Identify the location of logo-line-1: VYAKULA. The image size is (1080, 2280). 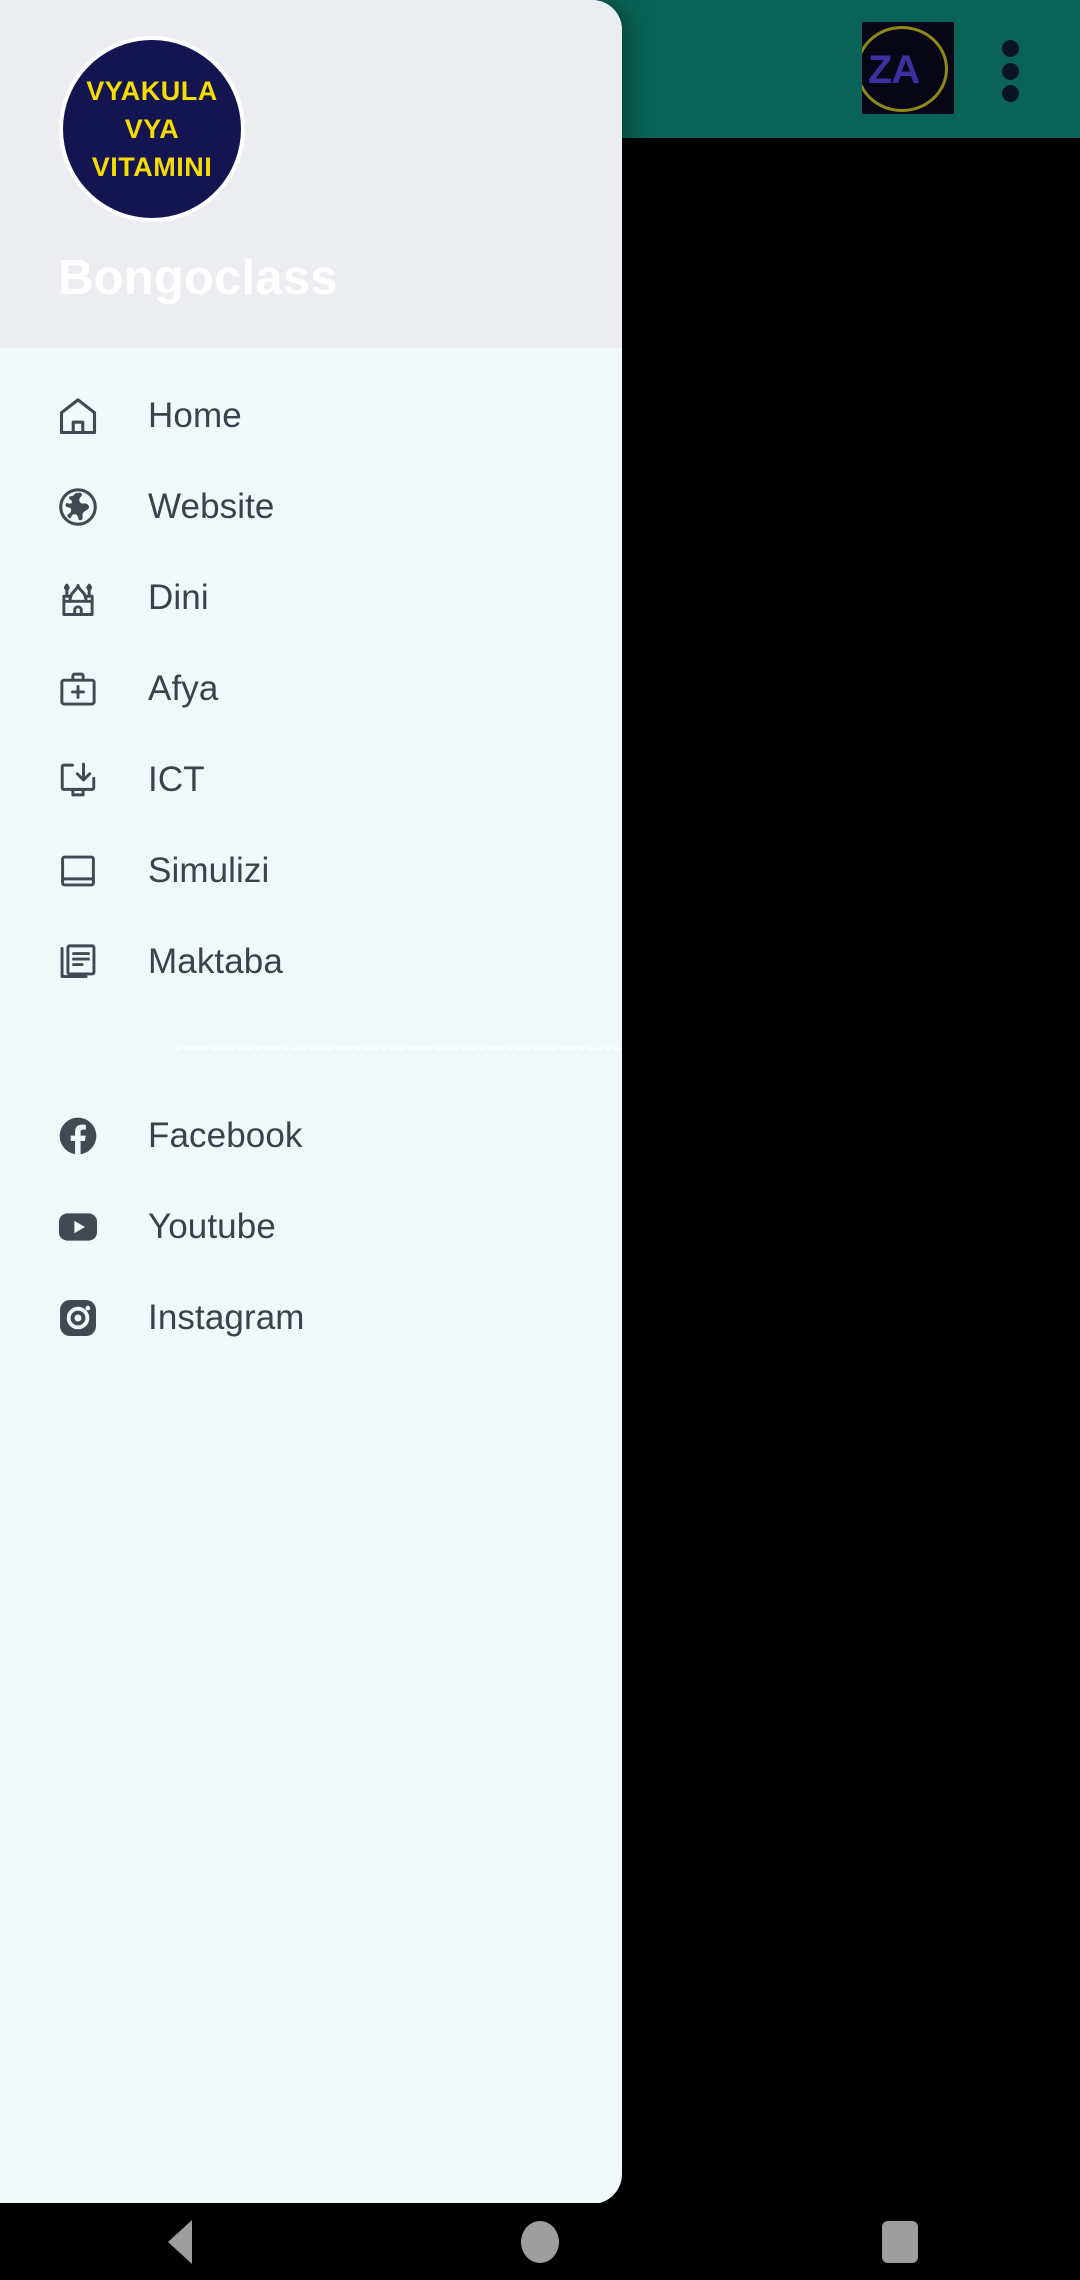
(152, 90).